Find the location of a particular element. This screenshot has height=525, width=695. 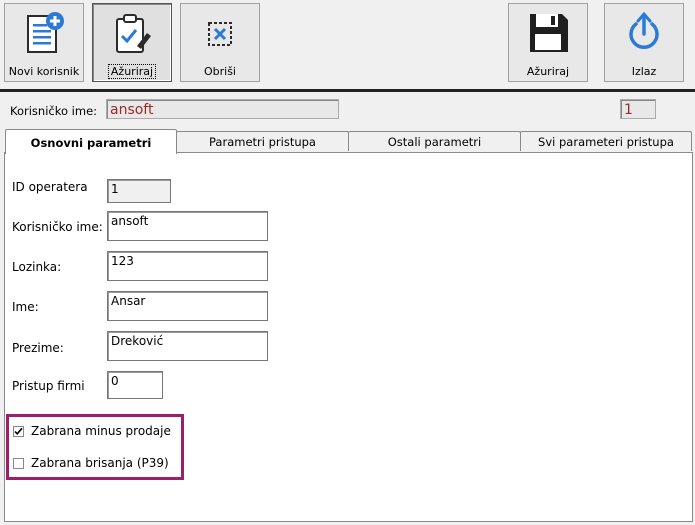

lastname-label: Prezime: is located at coordinates (38, 348).